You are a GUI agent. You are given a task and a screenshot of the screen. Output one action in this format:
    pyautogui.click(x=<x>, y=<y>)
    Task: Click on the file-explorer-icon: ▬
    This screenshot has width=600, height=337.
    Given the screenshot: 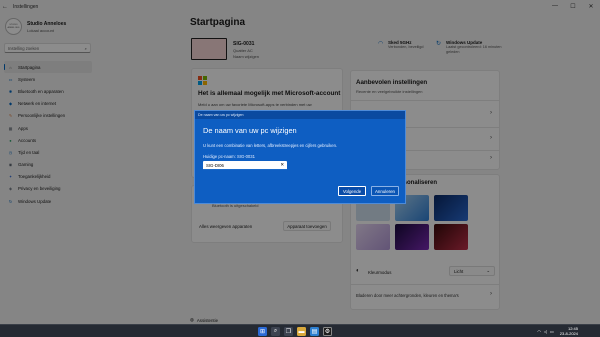 What is the action you would take?
    pyautogui.click(x=301, y=331)
    